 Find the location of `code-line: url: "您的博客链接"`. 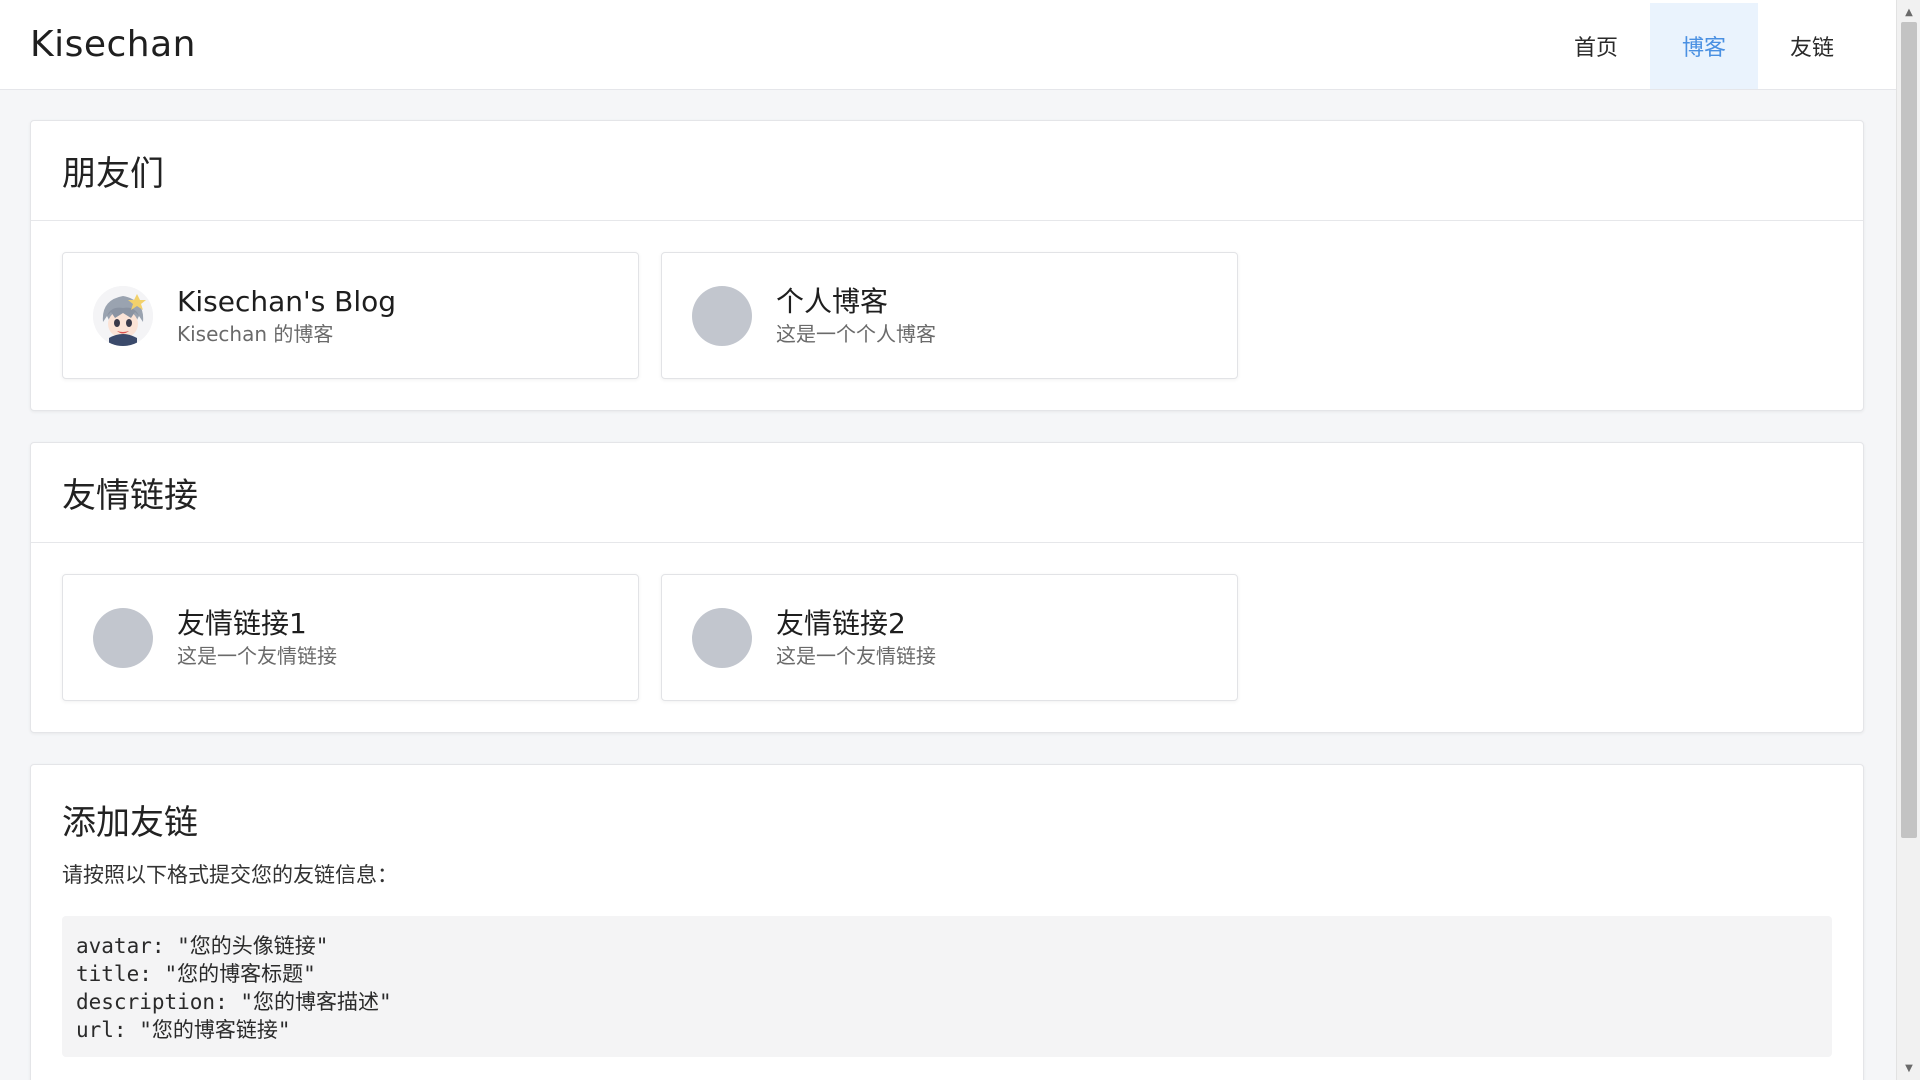

code-line: url: "您的博客链接" is located at coordinates (183, 1030).